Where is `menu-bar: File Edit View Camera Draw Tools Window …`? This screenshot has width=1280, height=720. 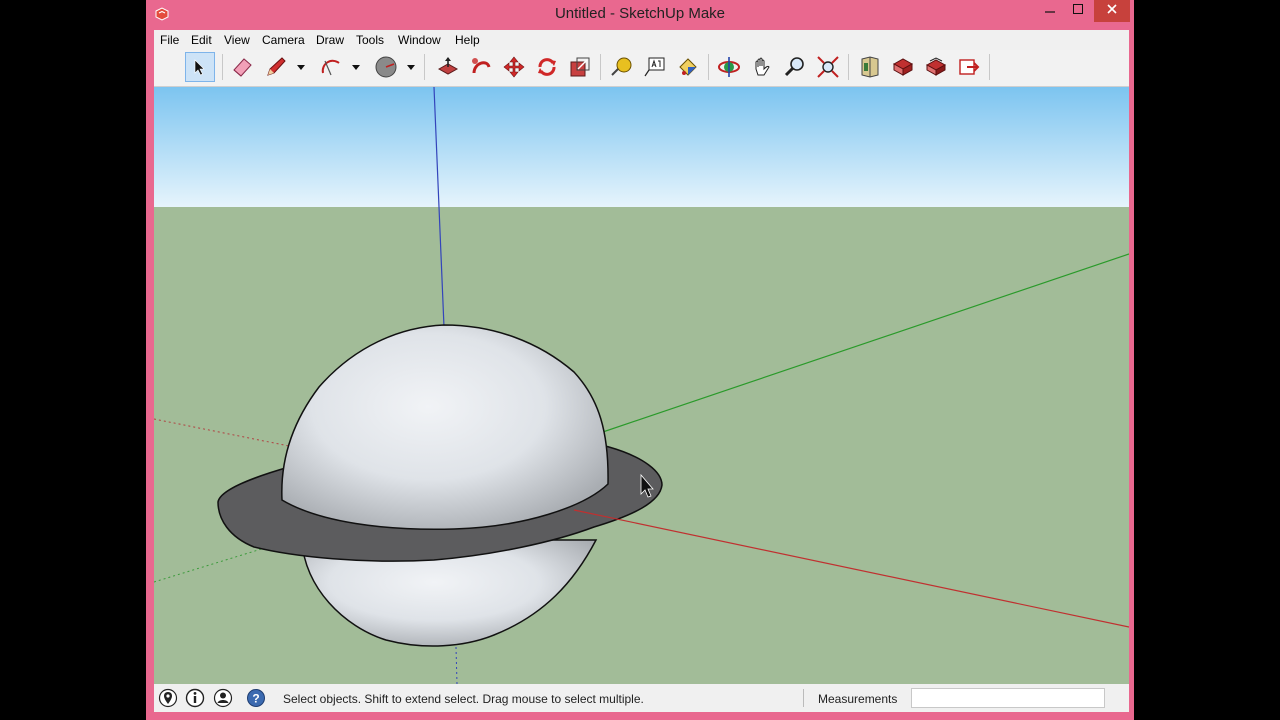 menu-bar: File Edit View Camera Draw Tools Window … is located at coordinates (641, 40).